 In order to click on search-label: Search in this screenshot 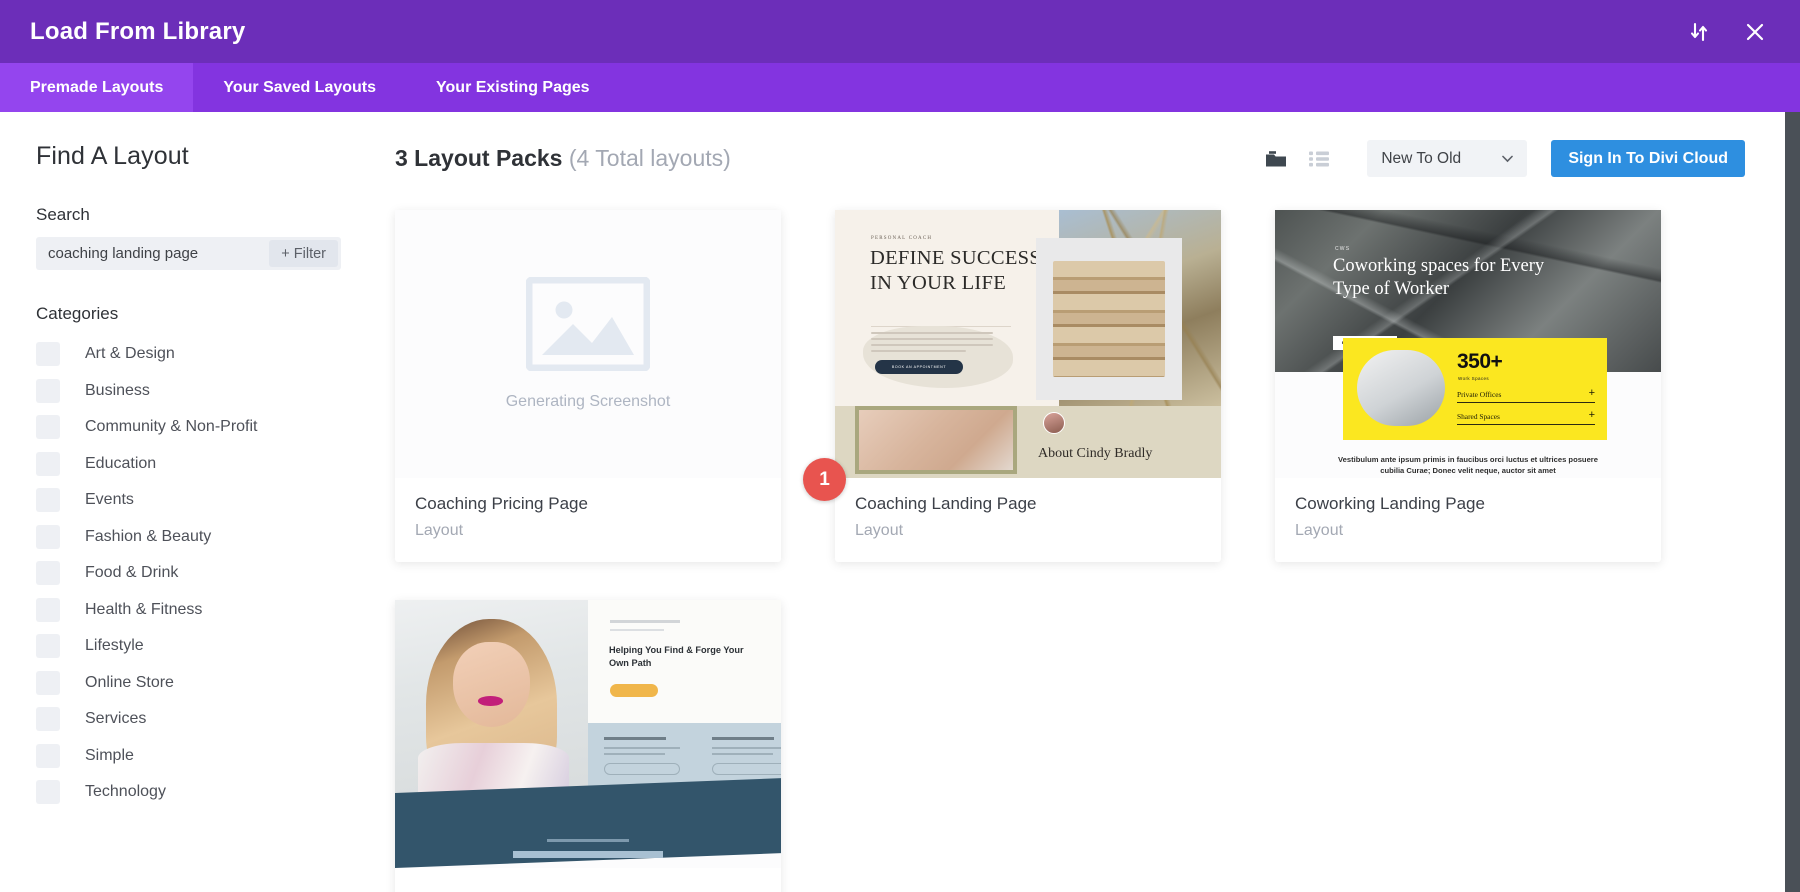, I will do `click(63, 214)`.